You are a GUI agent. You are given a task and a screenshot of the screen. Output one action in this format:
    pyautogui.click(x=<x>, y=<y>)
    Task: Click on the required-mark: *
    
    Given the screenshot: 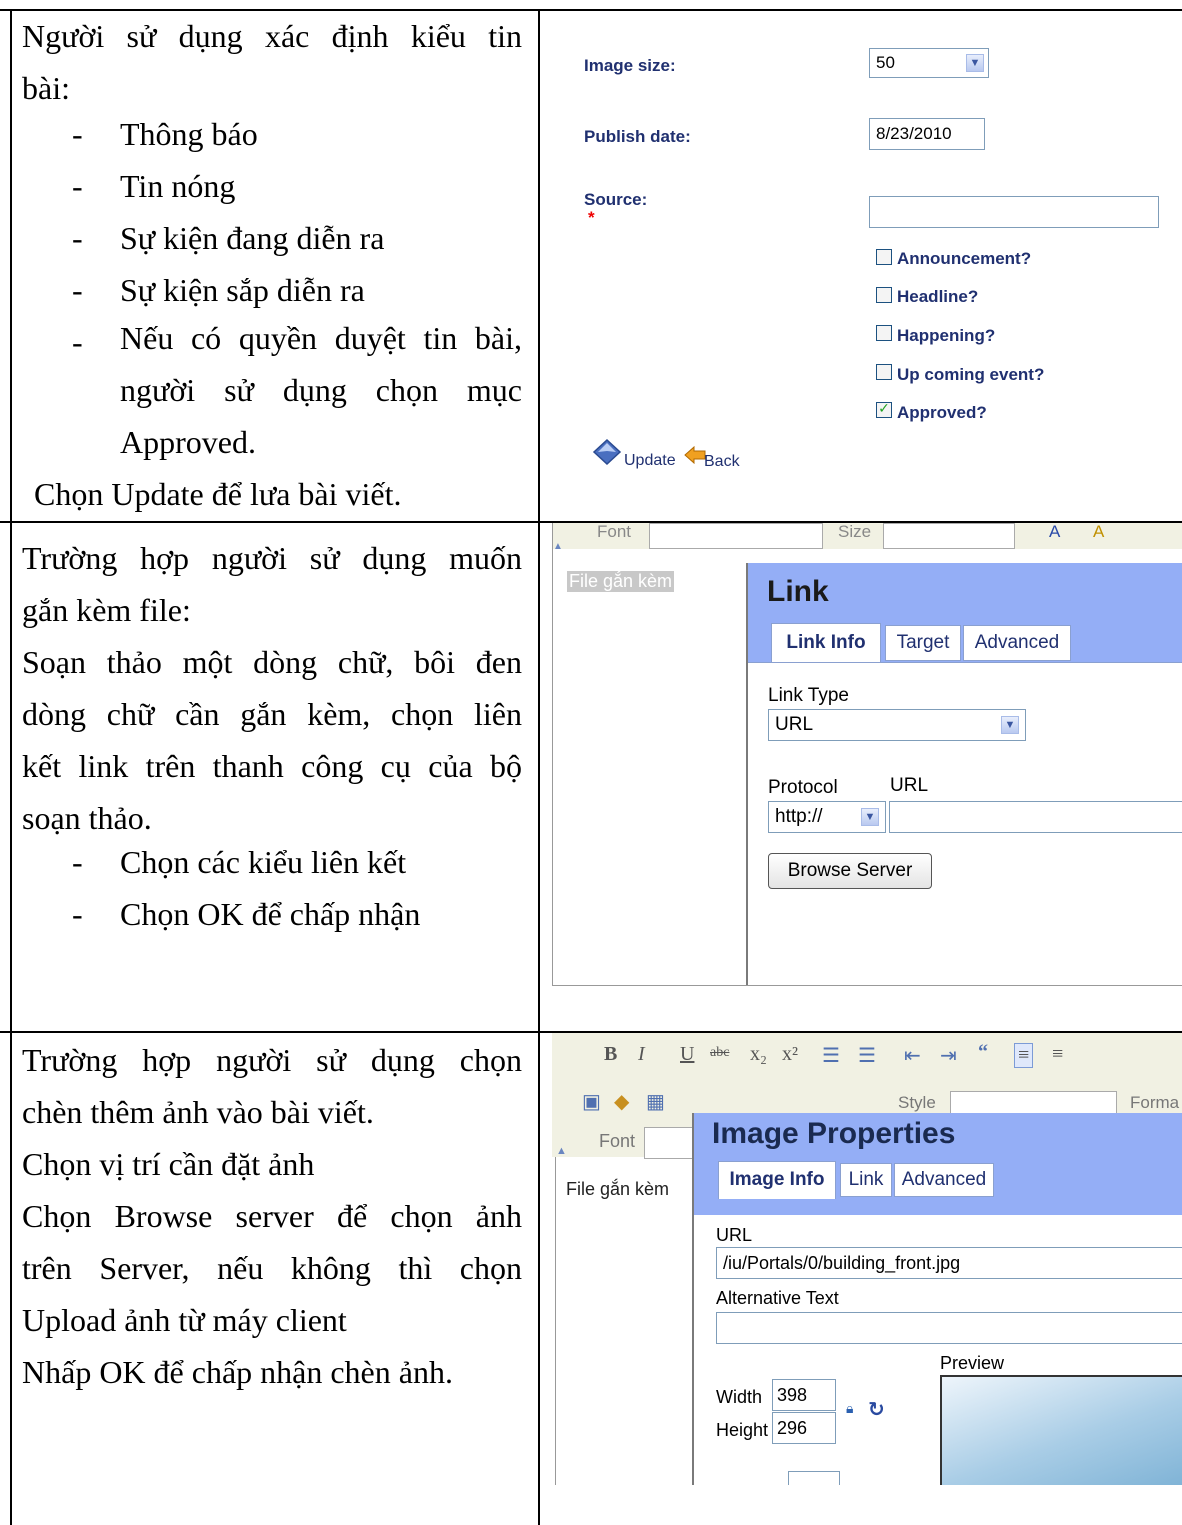 What is the action you would take?
    pyautogui.click(x=591, y=217)
    